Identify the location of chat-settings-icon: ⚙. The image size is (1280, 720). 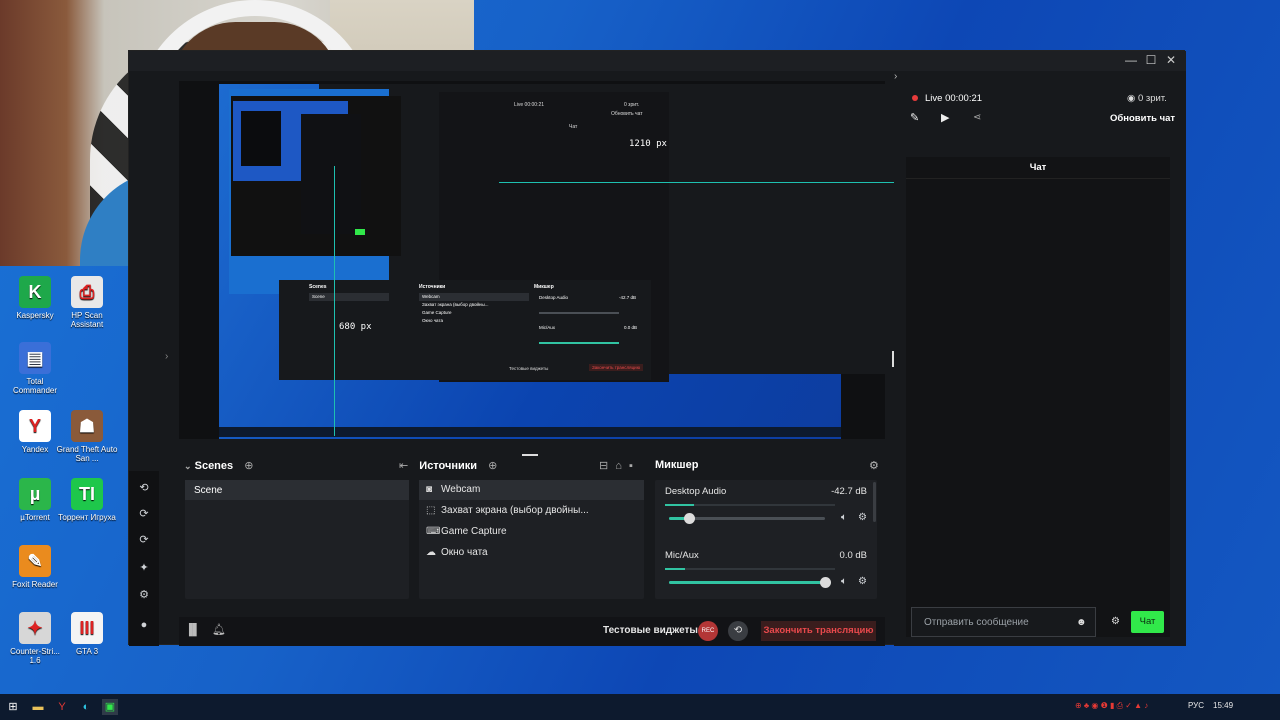
(1115, 621).